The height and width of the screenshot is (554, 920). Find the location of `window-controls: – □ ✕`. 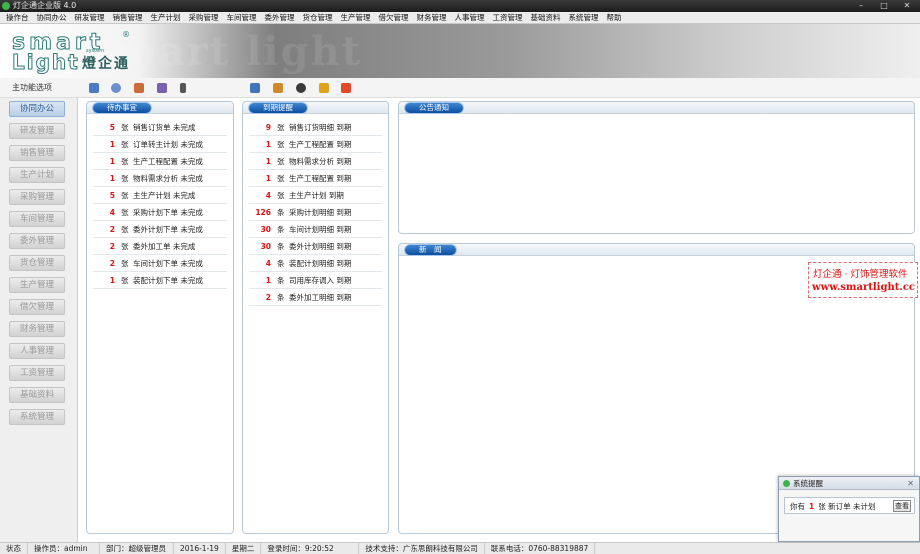

window-controls: – □ ✕ is located at coordinates (884, 5).